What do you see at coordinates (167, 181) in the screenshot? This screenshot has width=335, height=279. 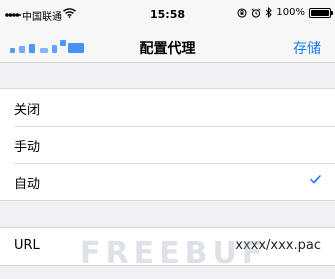 I see `proxy-option-auto: 自动` at bounding box center [167, 181].